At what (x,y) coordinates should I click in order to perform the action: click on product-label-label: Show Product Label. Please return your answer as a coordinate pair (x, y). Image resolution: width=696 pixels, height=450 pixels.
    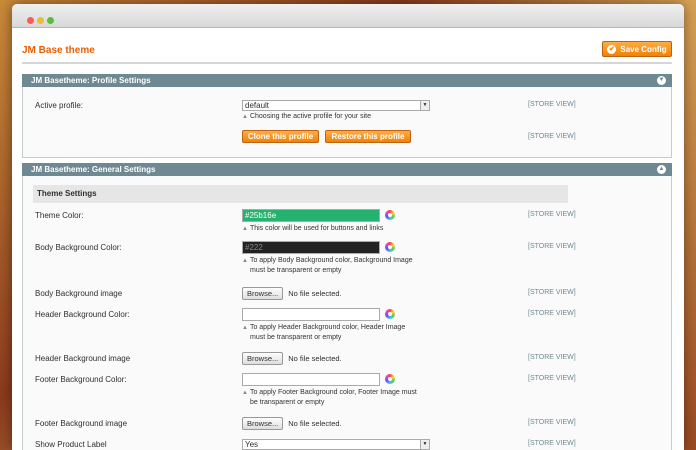
    Looking at the image, I should click on (71, 444).